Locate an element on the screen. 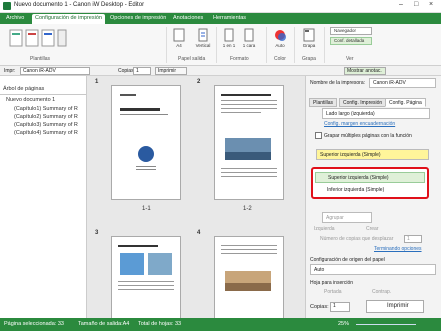 Image resolution: width=441 pixels, height=331 pixels. sides-icon is located at coordinates (249, 35).